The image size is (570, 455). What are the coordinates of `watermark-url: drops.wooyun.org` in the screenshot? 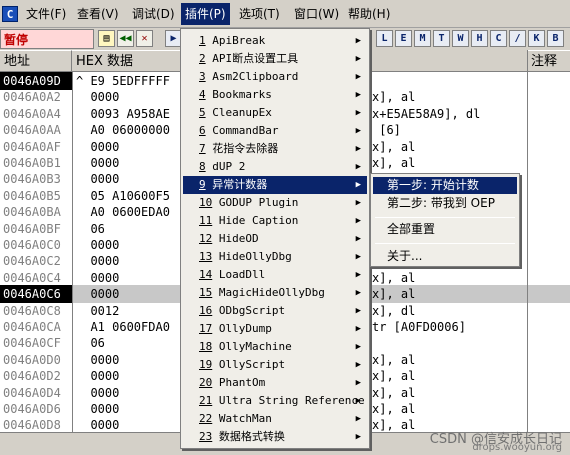 It's located at (517, 447).